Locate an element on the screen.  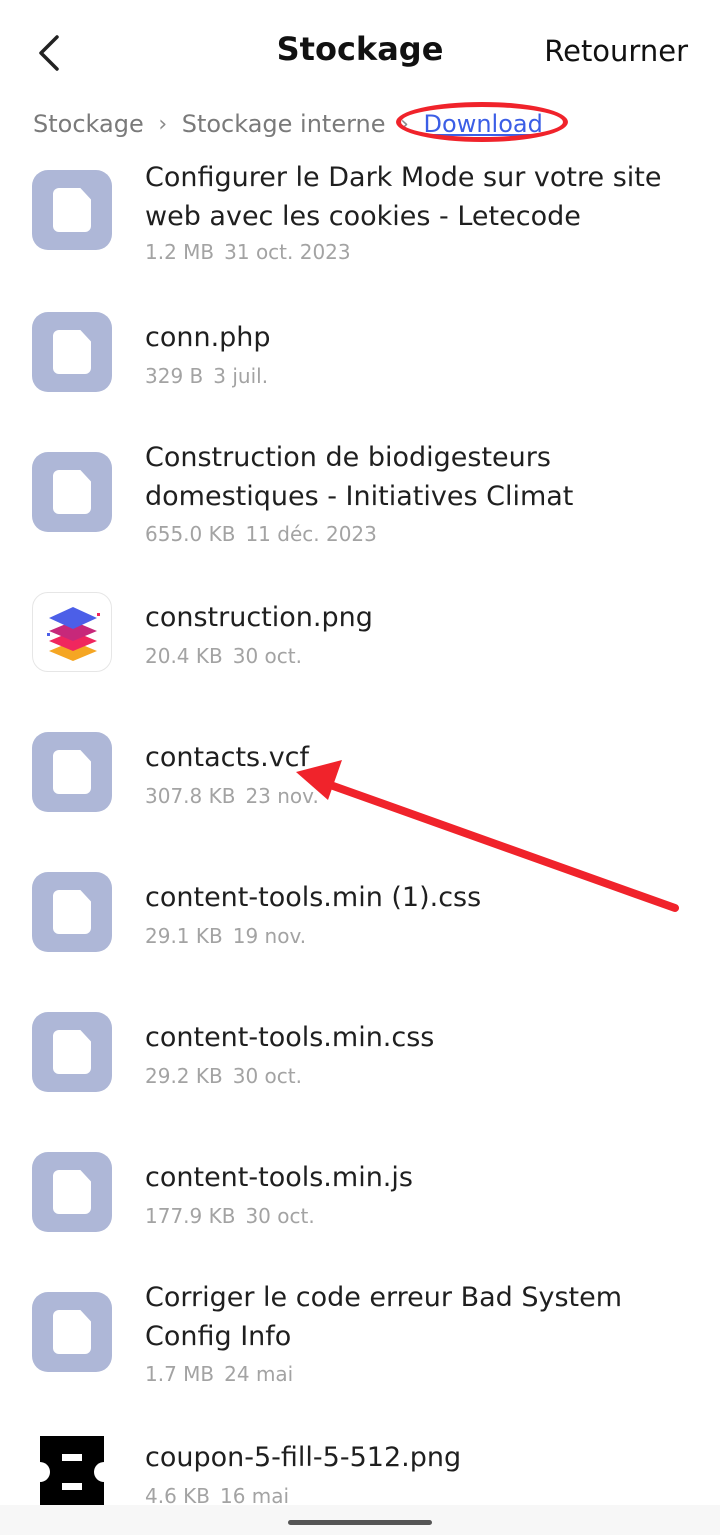
home-gesture-handle is located at coordinates (360, 1522).